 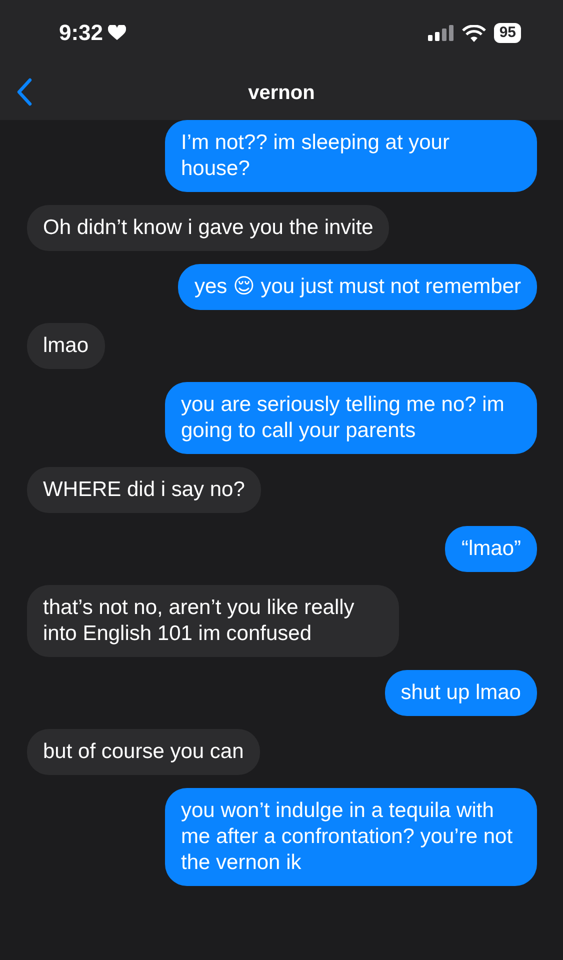 I want to click on received-message: Oh didn’t know i gave you the invite, so click(x=208, y=228).